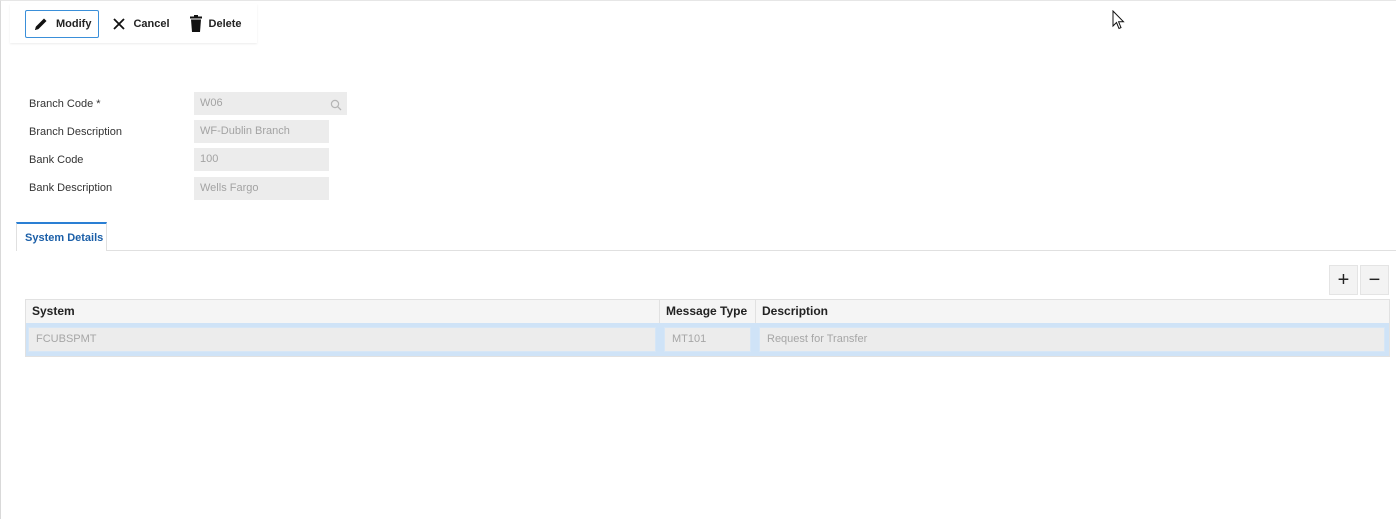  Describe the element at coordinates (342, 339) in the screenshot. I see `system-cell: FCUBSPMT` at that location.